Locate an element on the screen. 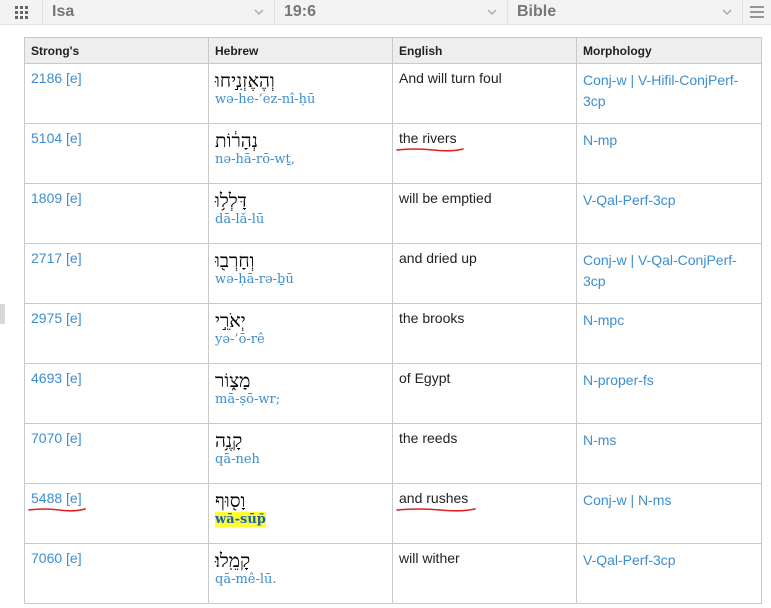 The width and height of the screenshot is (771, 608). morphology-link: N-ms is located at coordinates (669, 440).